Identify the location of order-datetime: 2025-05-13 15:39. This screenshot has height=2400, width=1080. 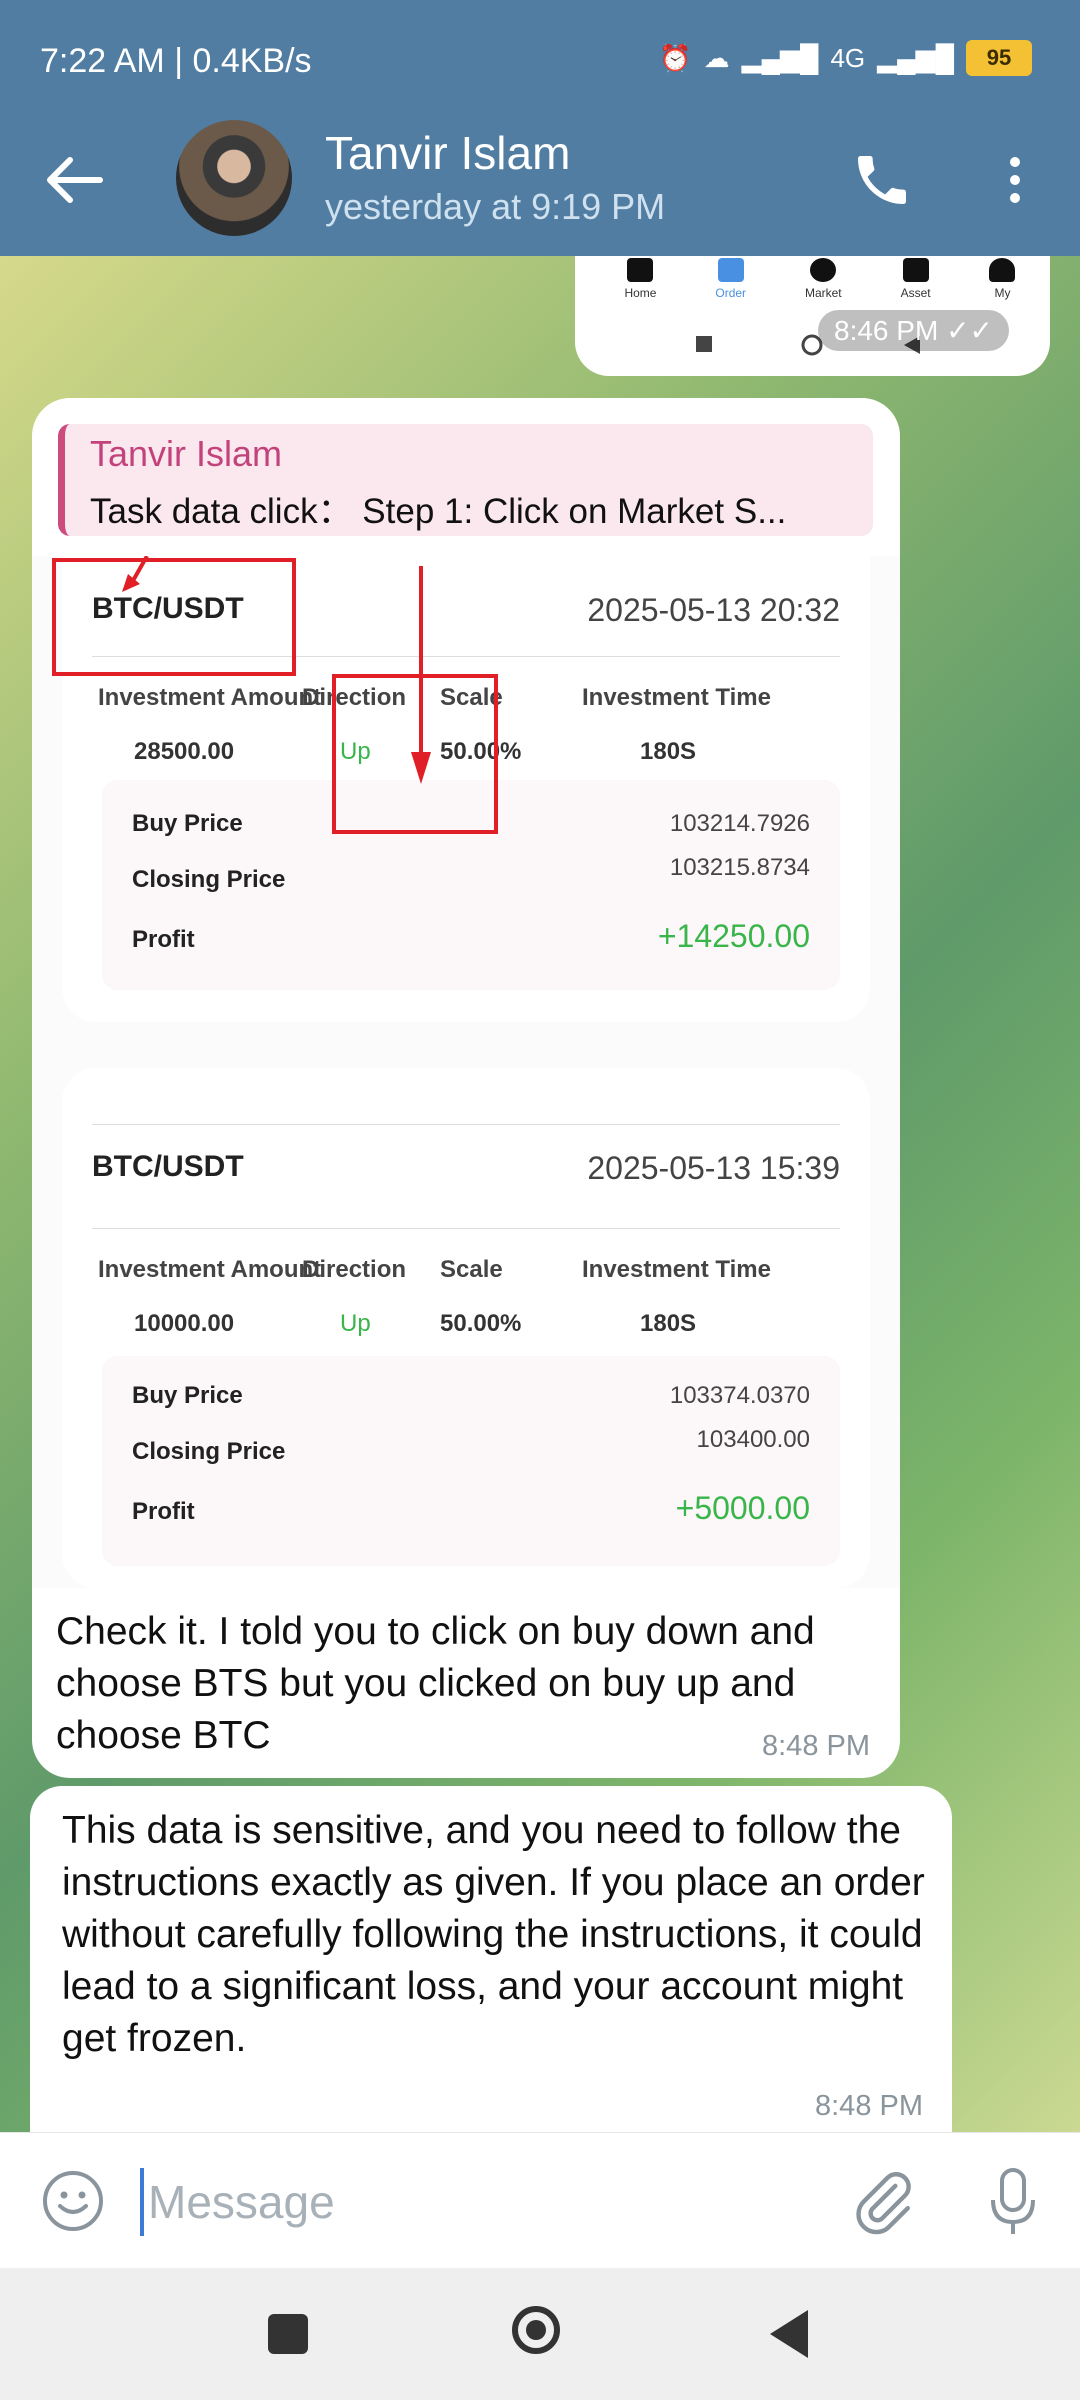
(713, 1168).